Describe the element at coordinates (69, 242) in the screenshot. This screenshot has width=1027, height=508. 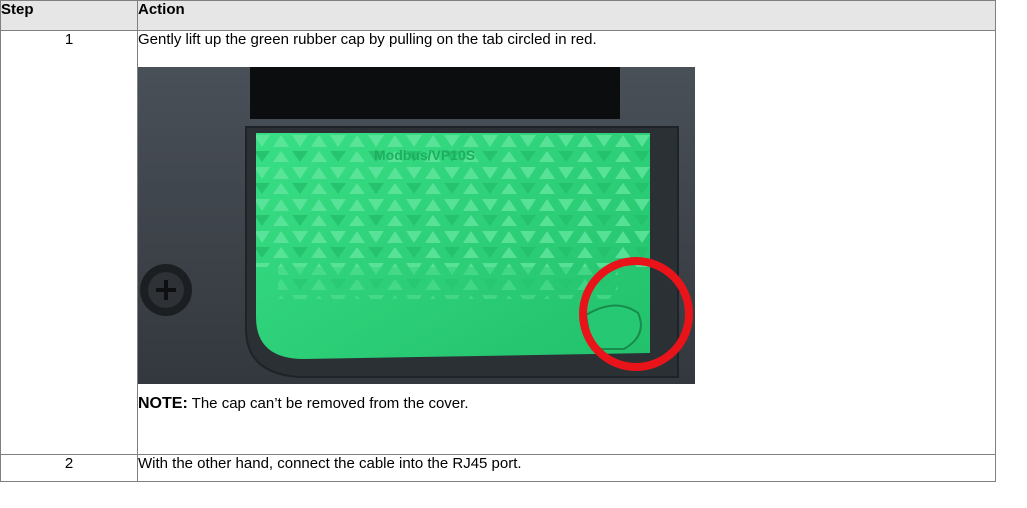
I see `step-number: 1` at that location.